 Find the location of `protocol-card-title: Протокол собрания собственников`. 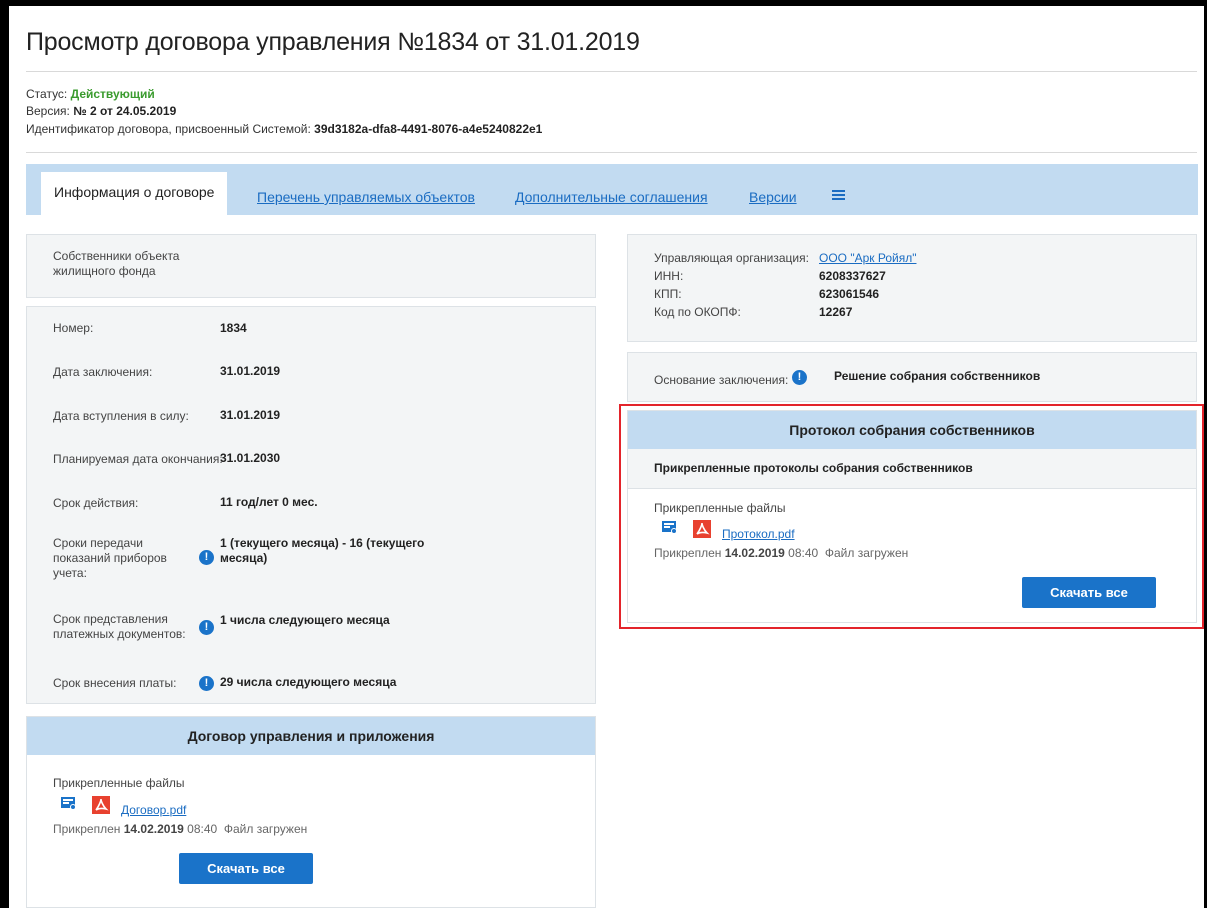

protocol-card-title: Протокол собрания собственников is located at coordinates (912, 430).